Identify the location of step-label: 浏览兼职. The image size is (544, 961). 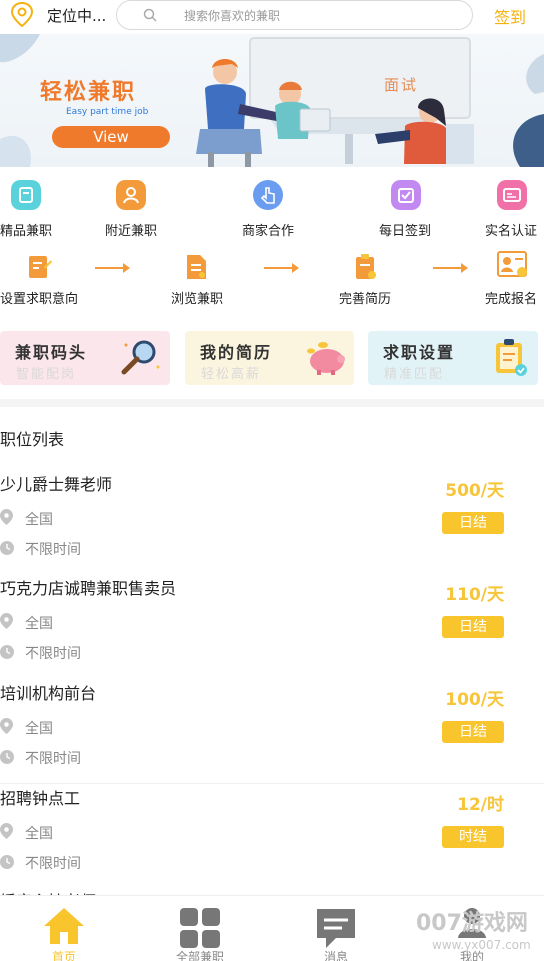
(197, 299).